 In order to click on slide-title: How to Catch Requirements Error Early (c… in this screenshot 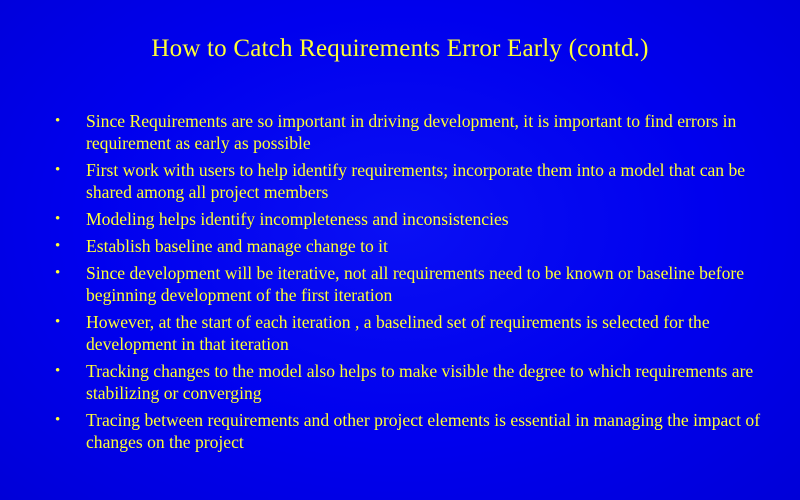, I will do `click(400, 48)`.